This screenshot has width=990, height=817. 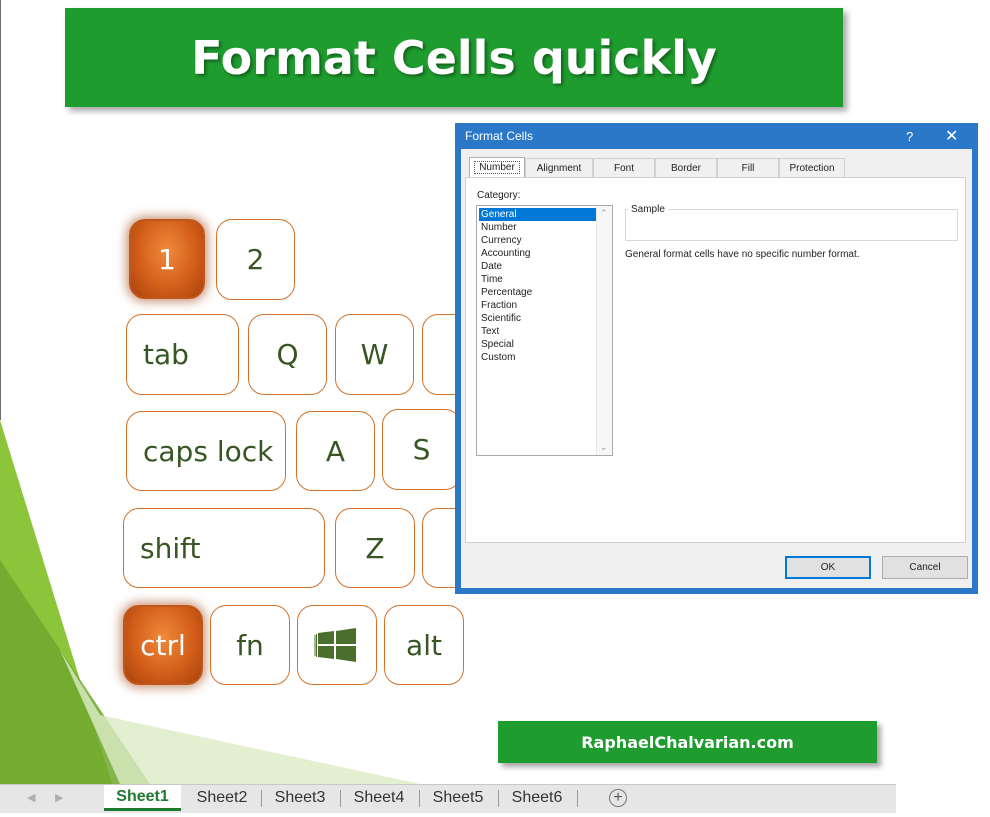 I want to click on tab-font: Font, so click(x=624, y=167).